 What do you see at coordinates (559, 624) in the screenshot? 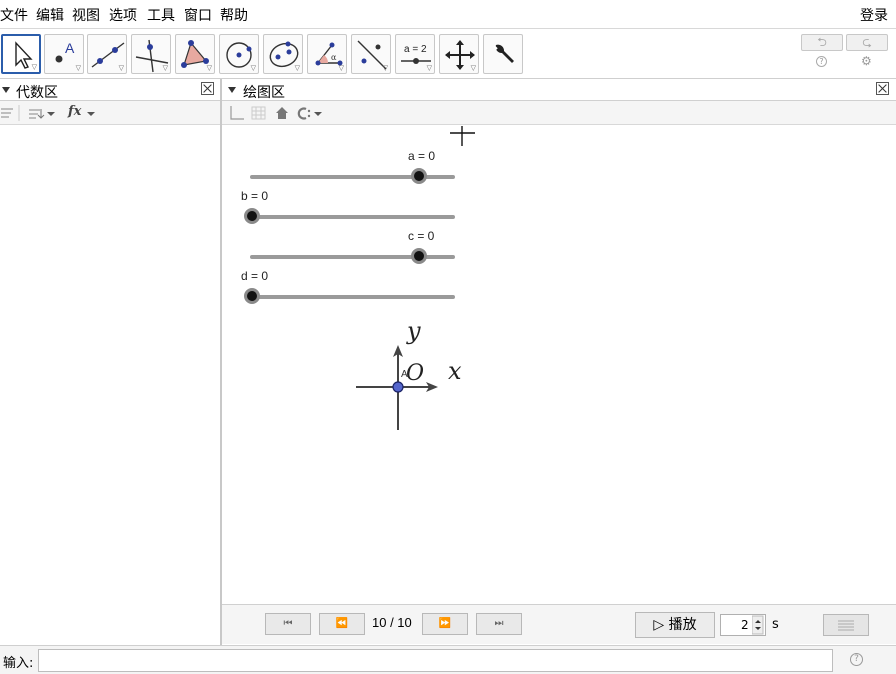
I see `construction-navigation-bar: ⏮ ⏪ 10 / 10 ⏩ ⏭ ▷ 播放 2 s` at bounding box center [559, 624].